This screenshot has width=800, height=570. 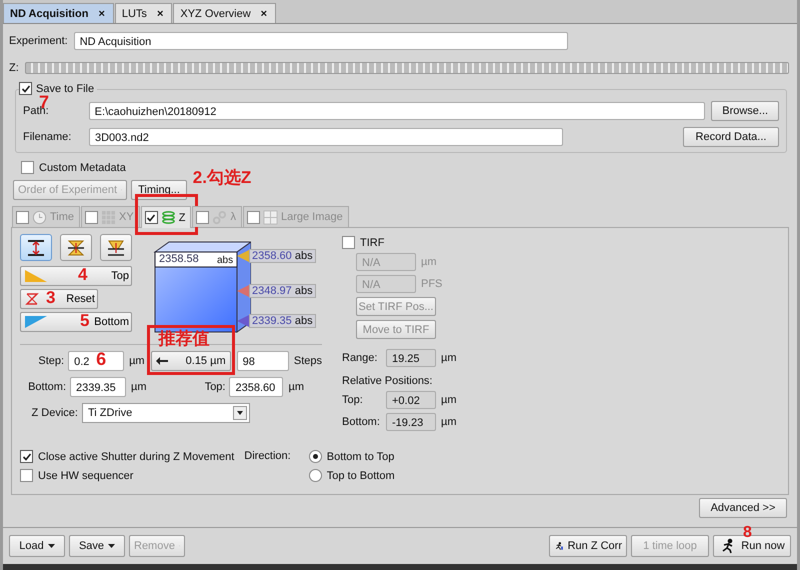 I want to click on advanced-button: Advanced >>, so click(x=743, y=508).